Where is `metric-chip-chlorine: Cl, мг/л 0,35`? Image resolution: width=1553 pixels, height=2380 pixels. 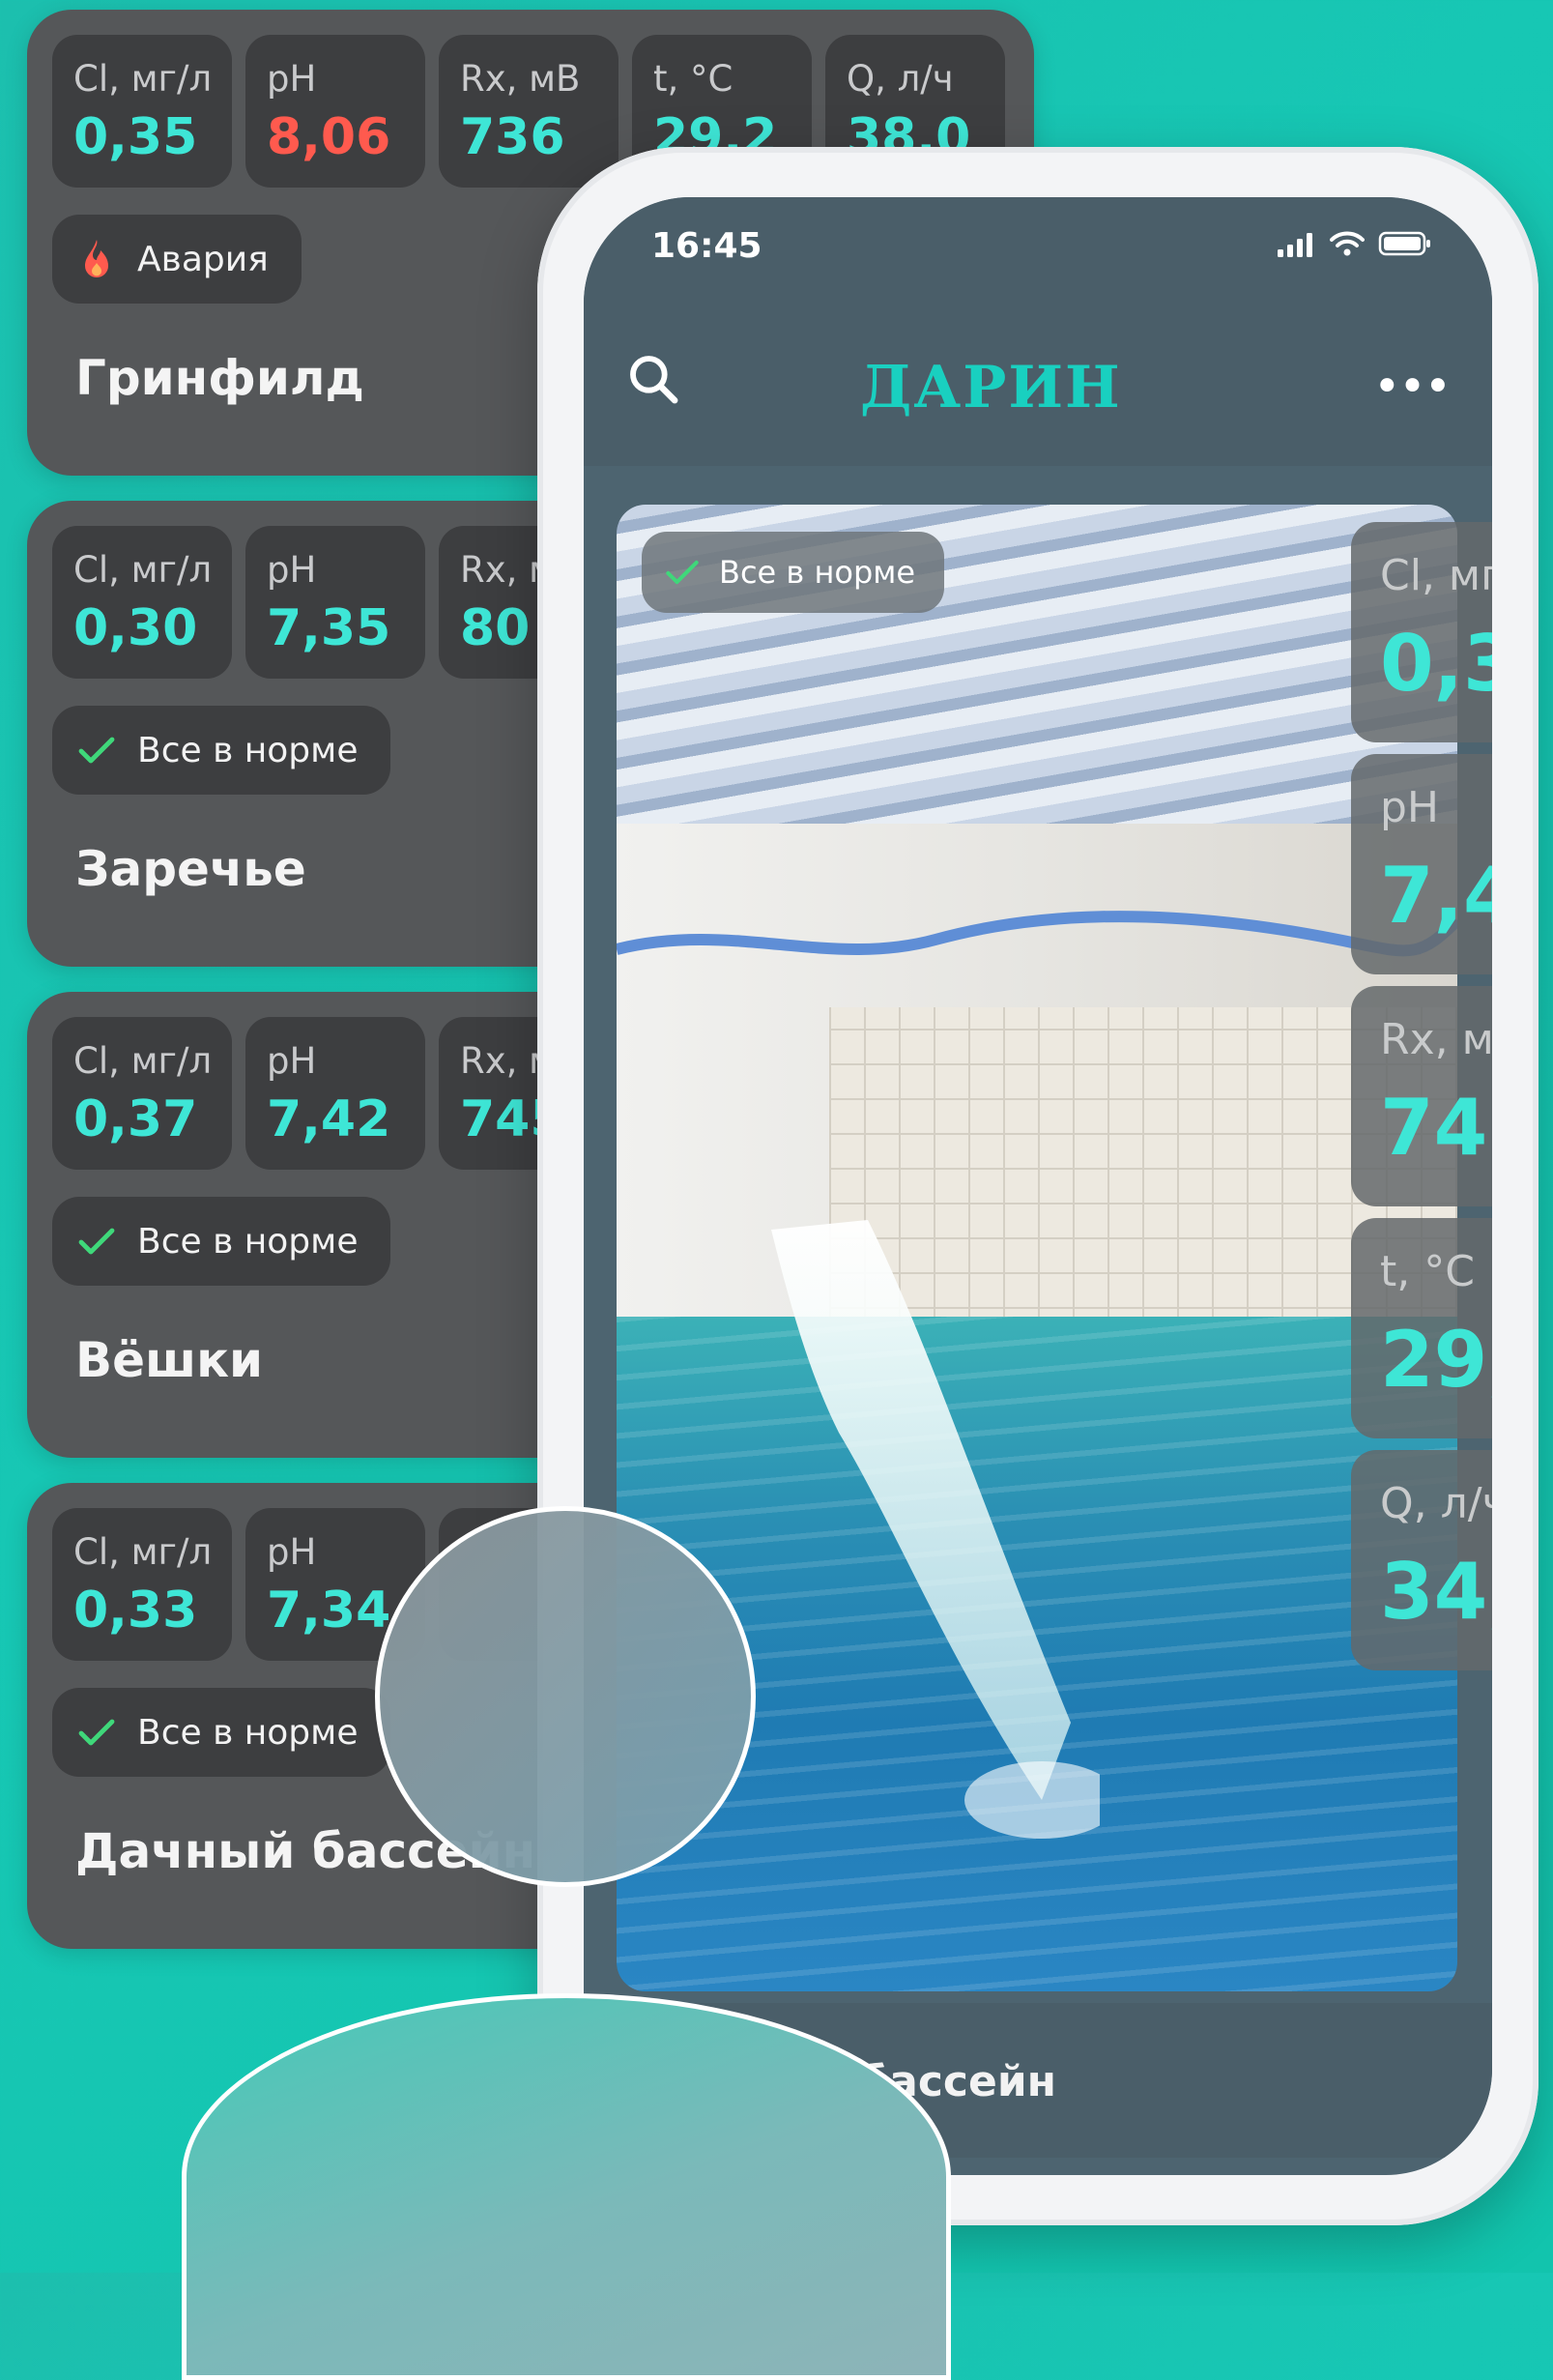
metric-chip-chlorine: Cl, мг/л 0,35 is located at coordinates (142, 112).